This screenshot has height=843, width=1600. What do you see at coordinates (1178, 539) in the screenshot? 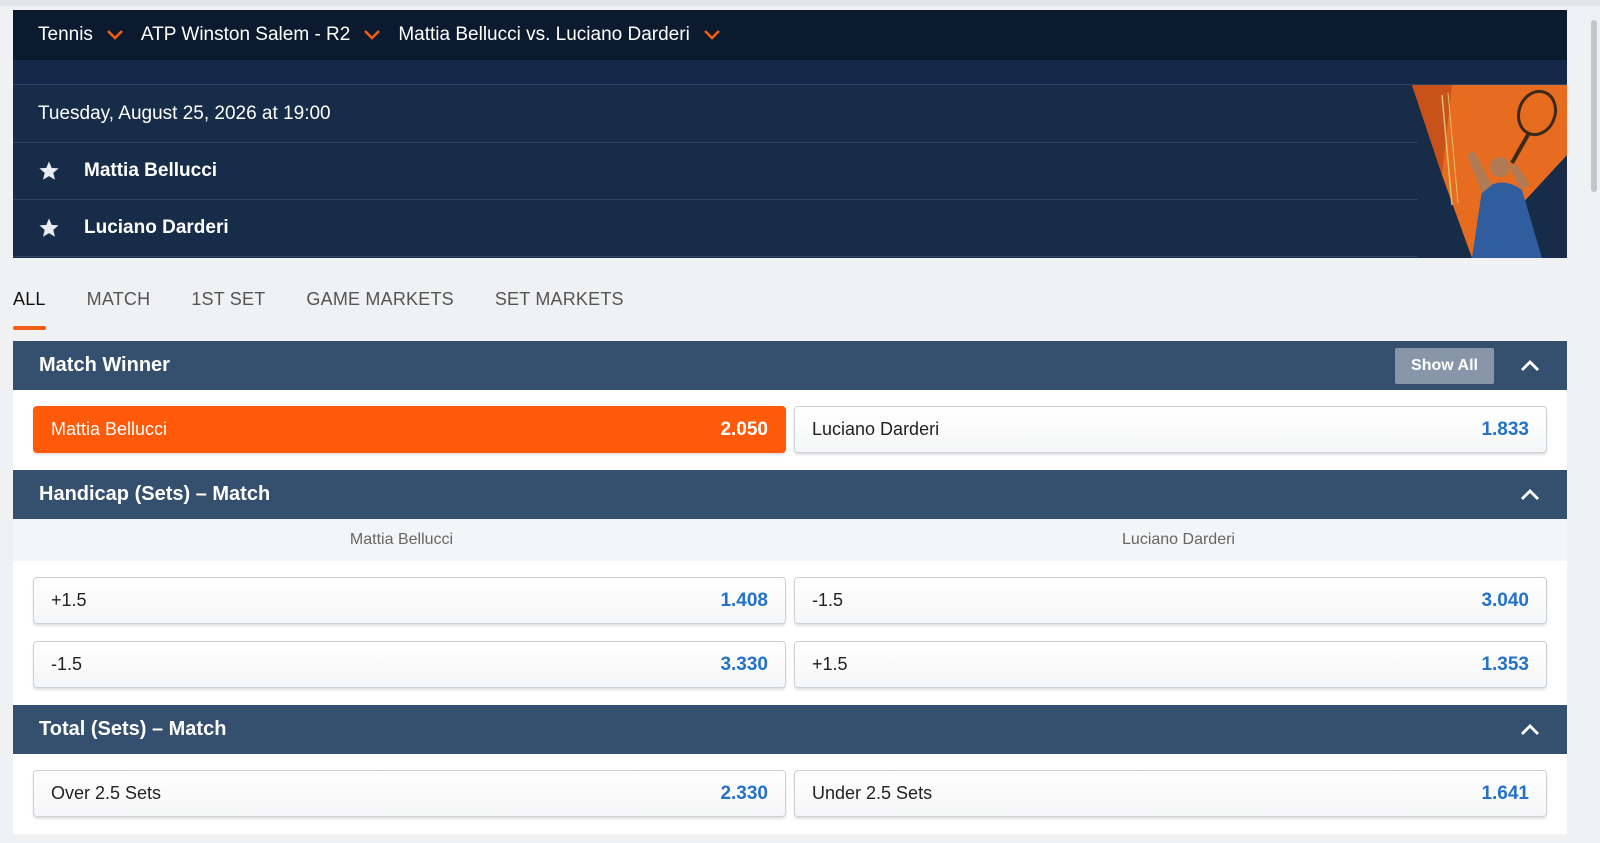
I see `column-label: Luciano Darderi` at bounding box center [1178, 539].